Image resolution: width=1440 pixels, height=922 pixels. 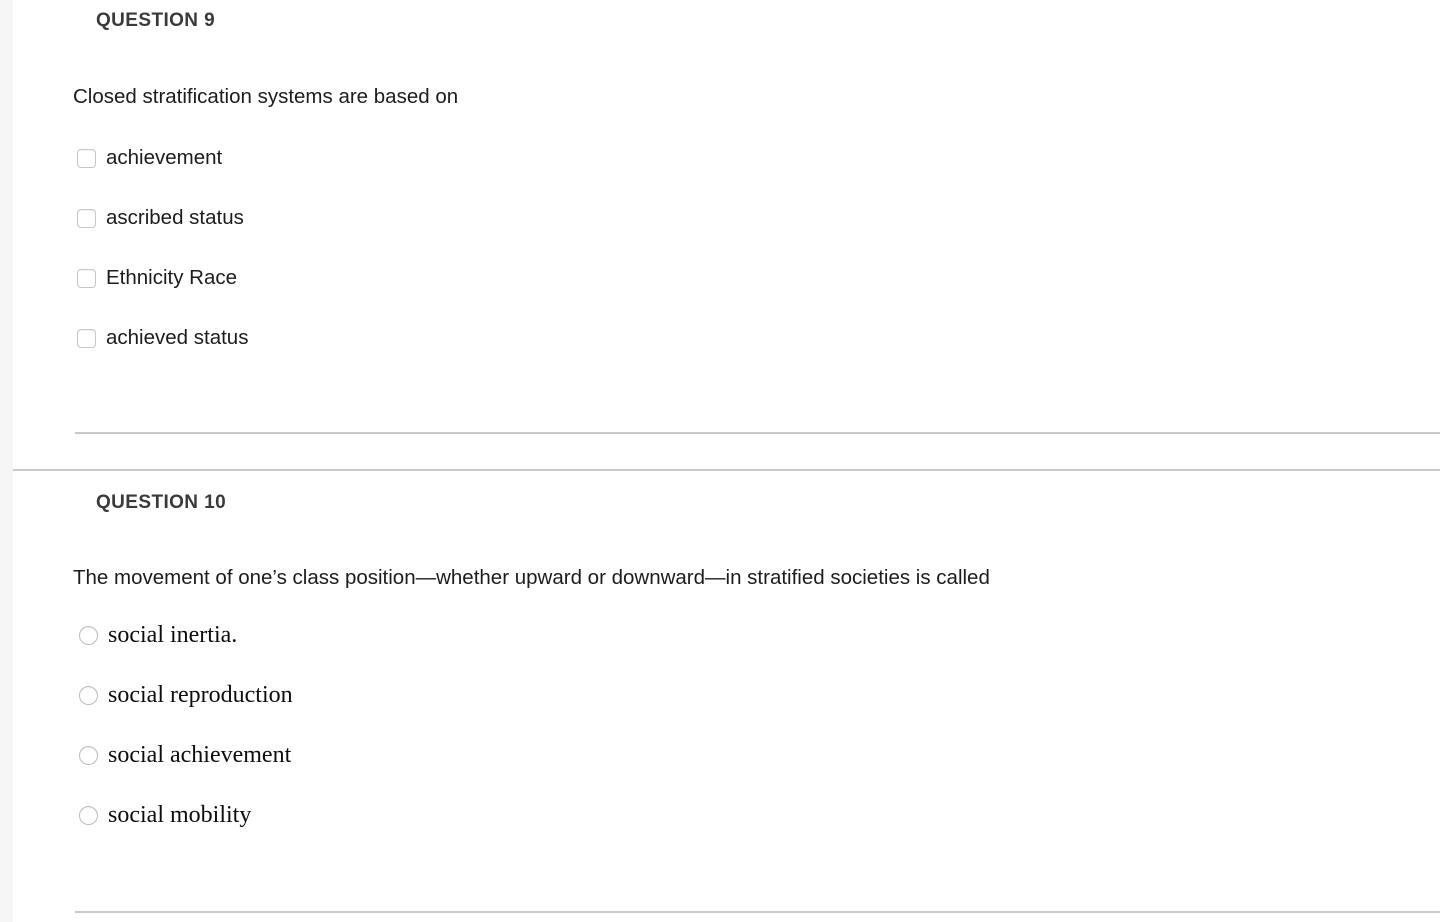 I want to click on question-10-bottom-divider, so click(x=757, y=912).